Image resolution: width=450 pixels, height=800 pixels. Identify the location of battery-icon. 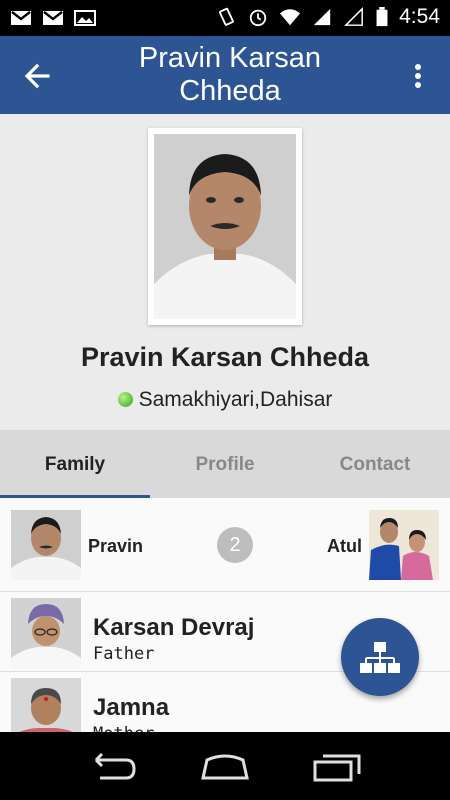
(382, 17).